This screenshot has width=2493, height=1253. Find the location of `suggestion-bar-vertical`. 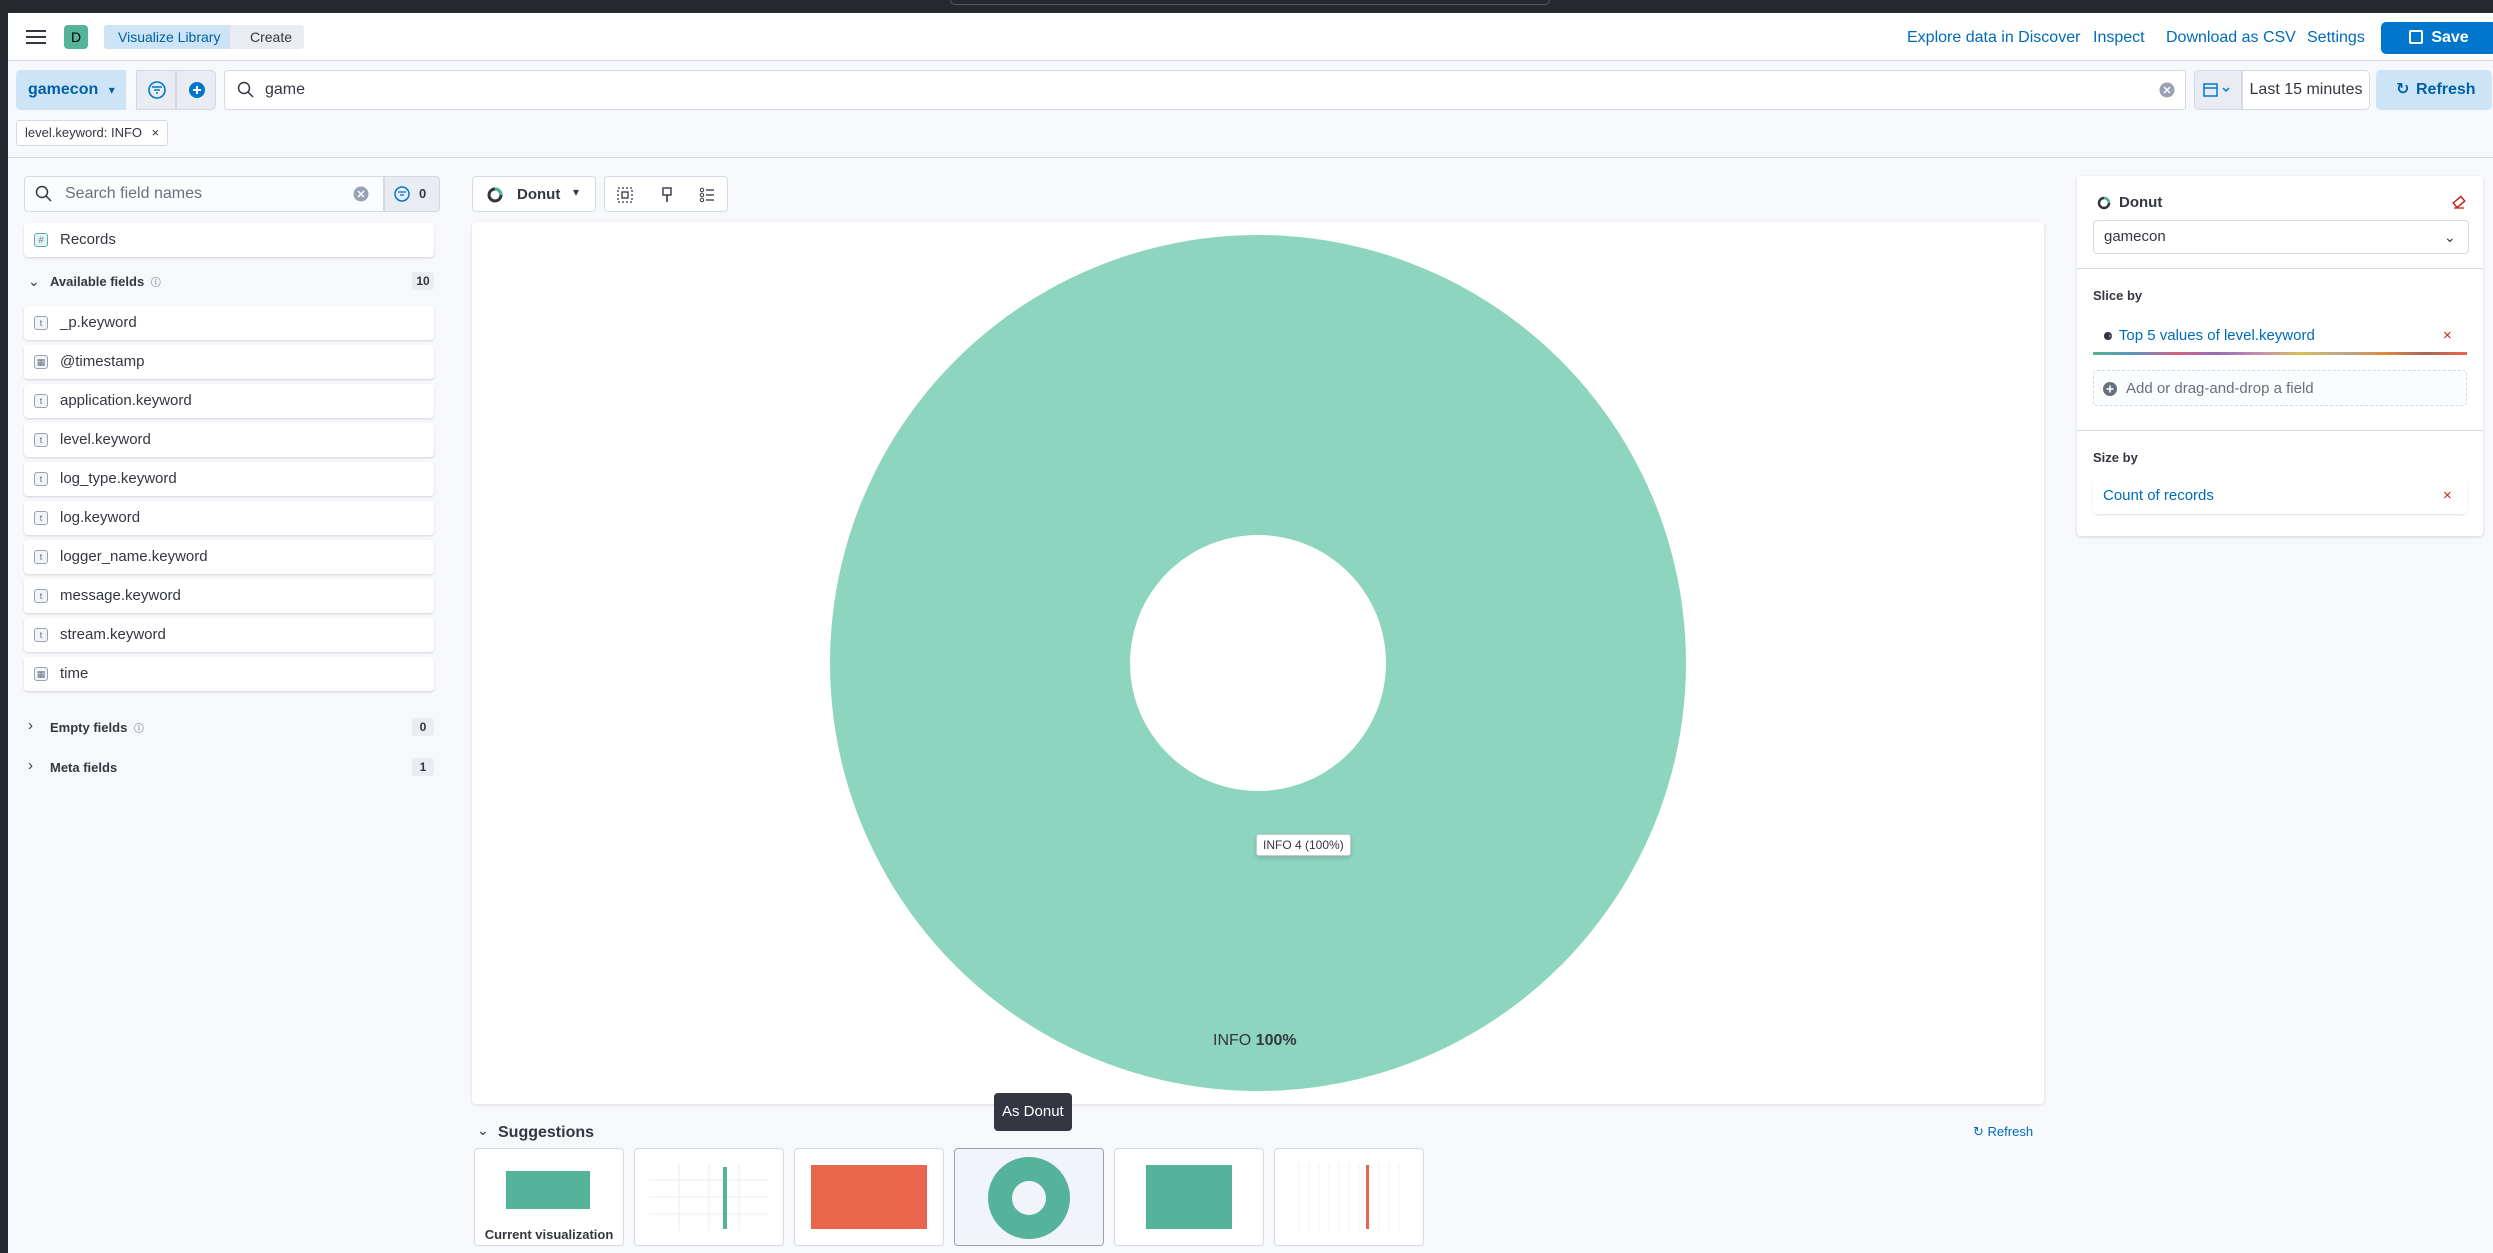

suggestion-bar-vertical is located at coordinates (1349, 1197).